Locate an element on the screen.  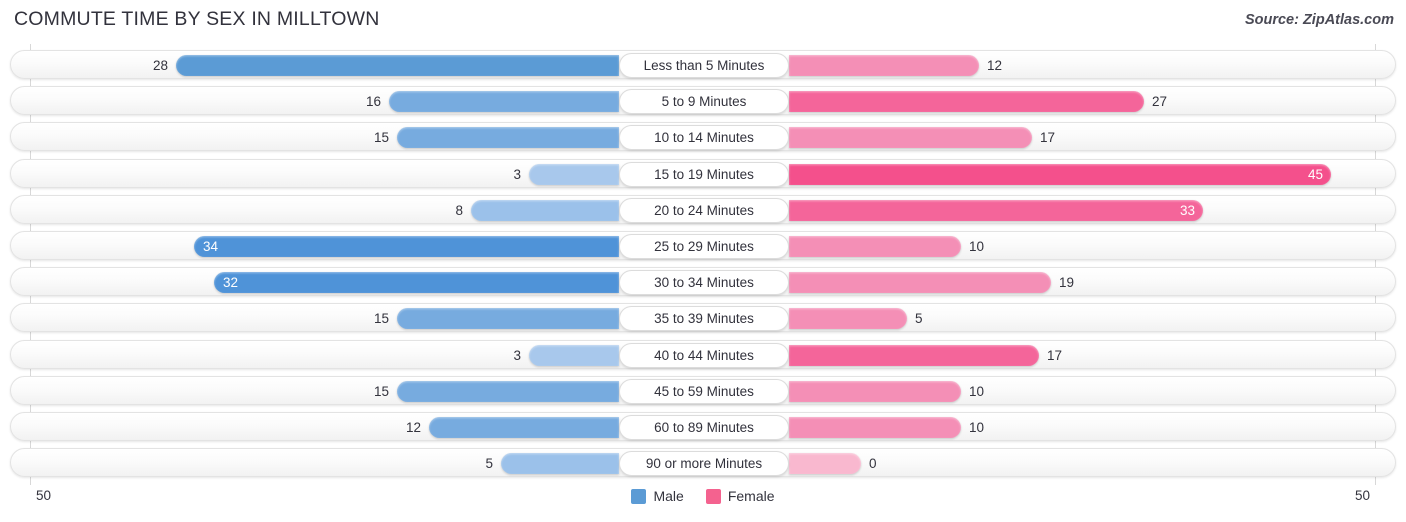
bar-value-male: 5 is located at coordinates (489, 464).